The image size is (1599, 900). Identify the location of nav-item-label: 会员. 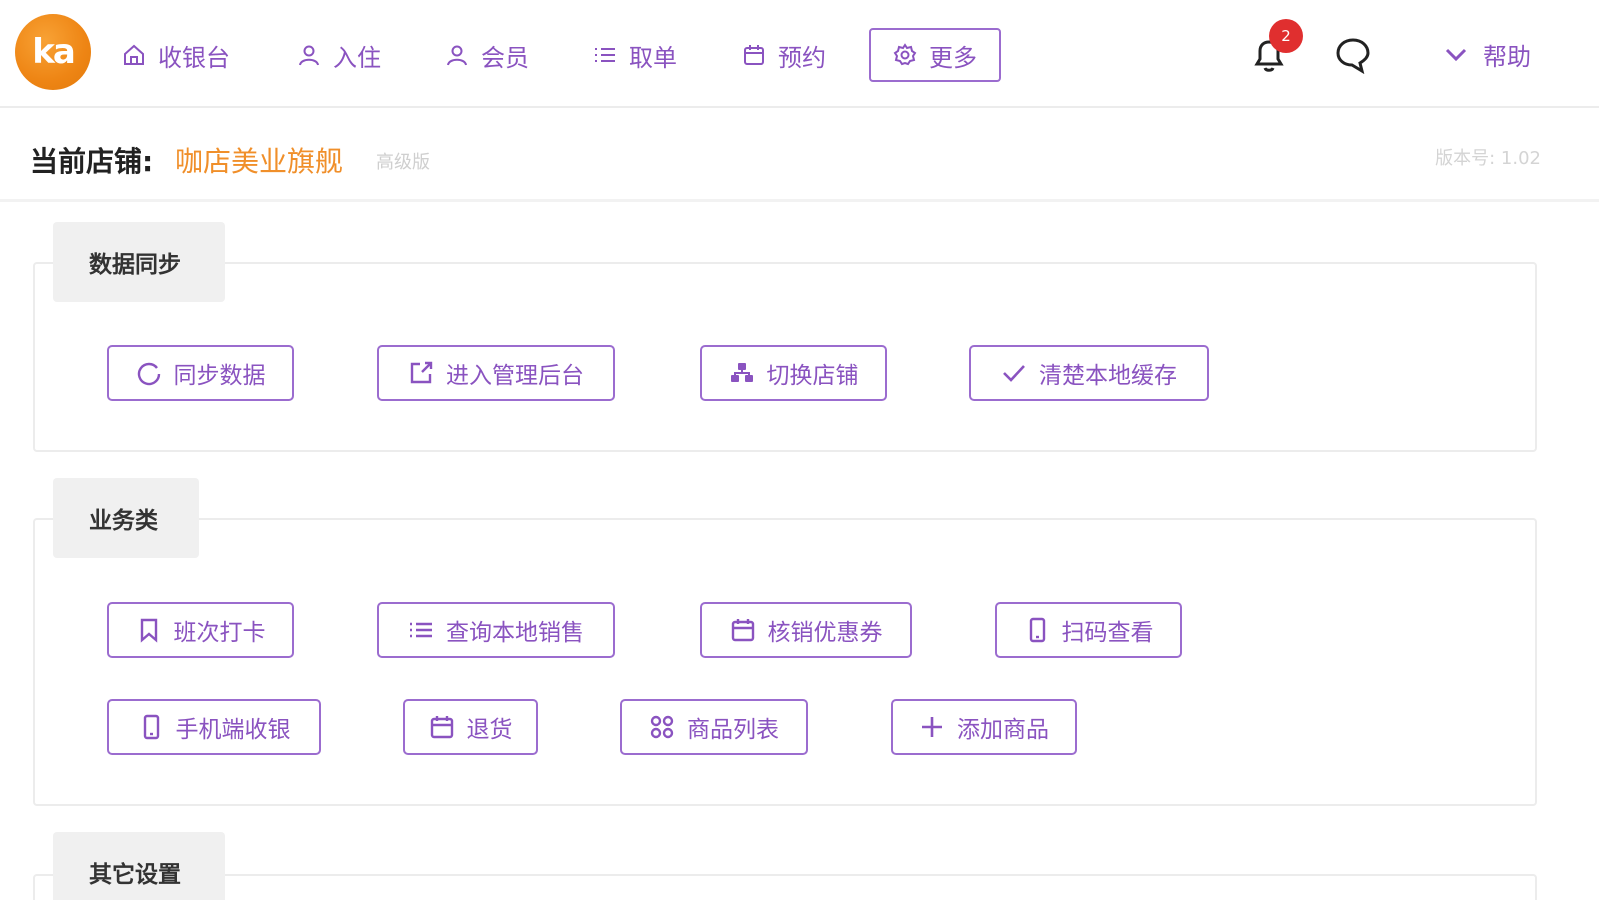
(505, 57).